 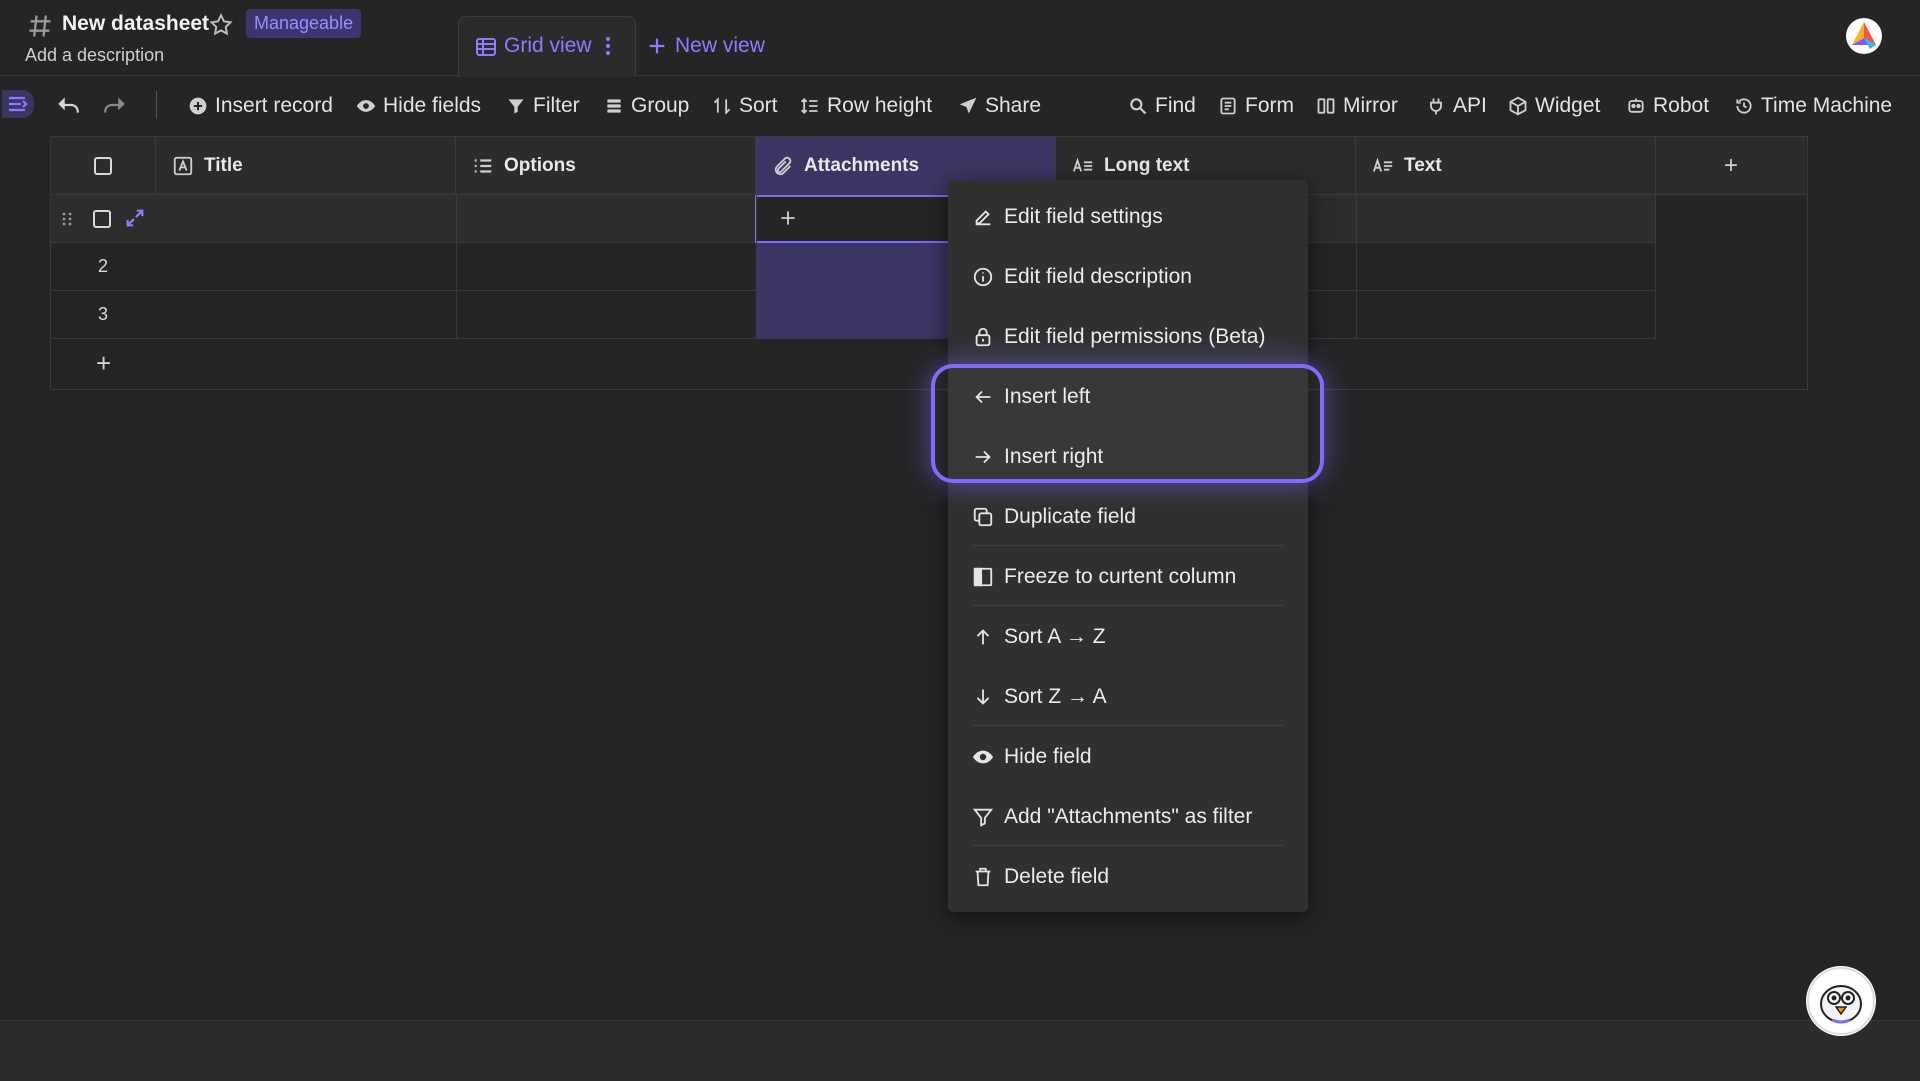 I want to click on row-height-icon, so click(x=810, y=106).